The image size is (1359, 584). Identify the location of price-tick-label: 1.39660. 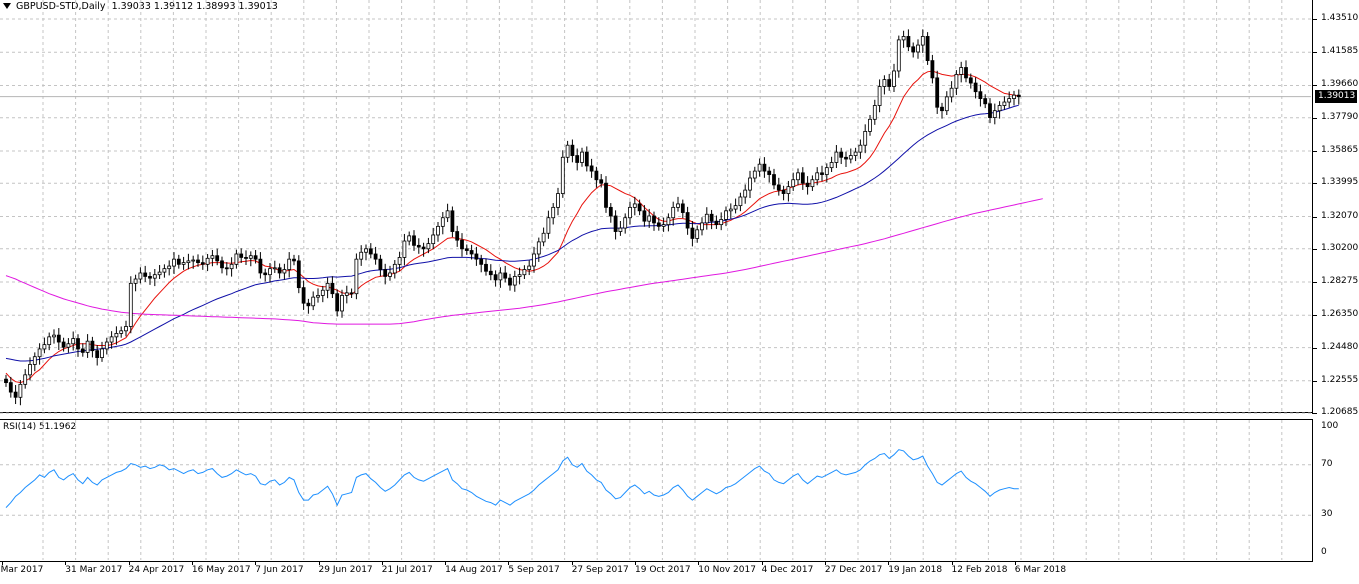
(1340, 84).